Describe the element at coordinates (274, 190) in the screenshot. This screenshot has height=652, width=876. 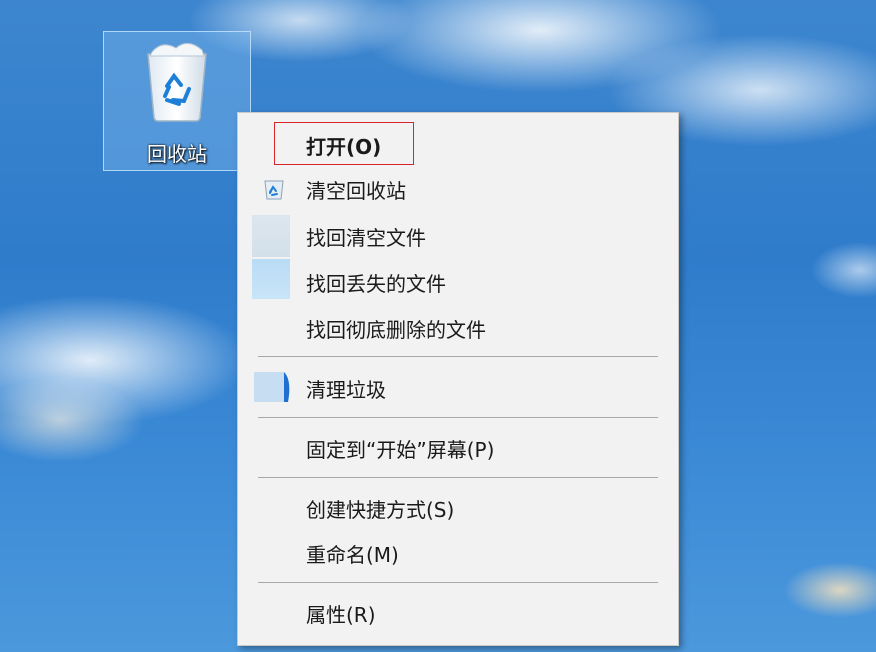
I see `recycle-bin-small-icon` at that location.